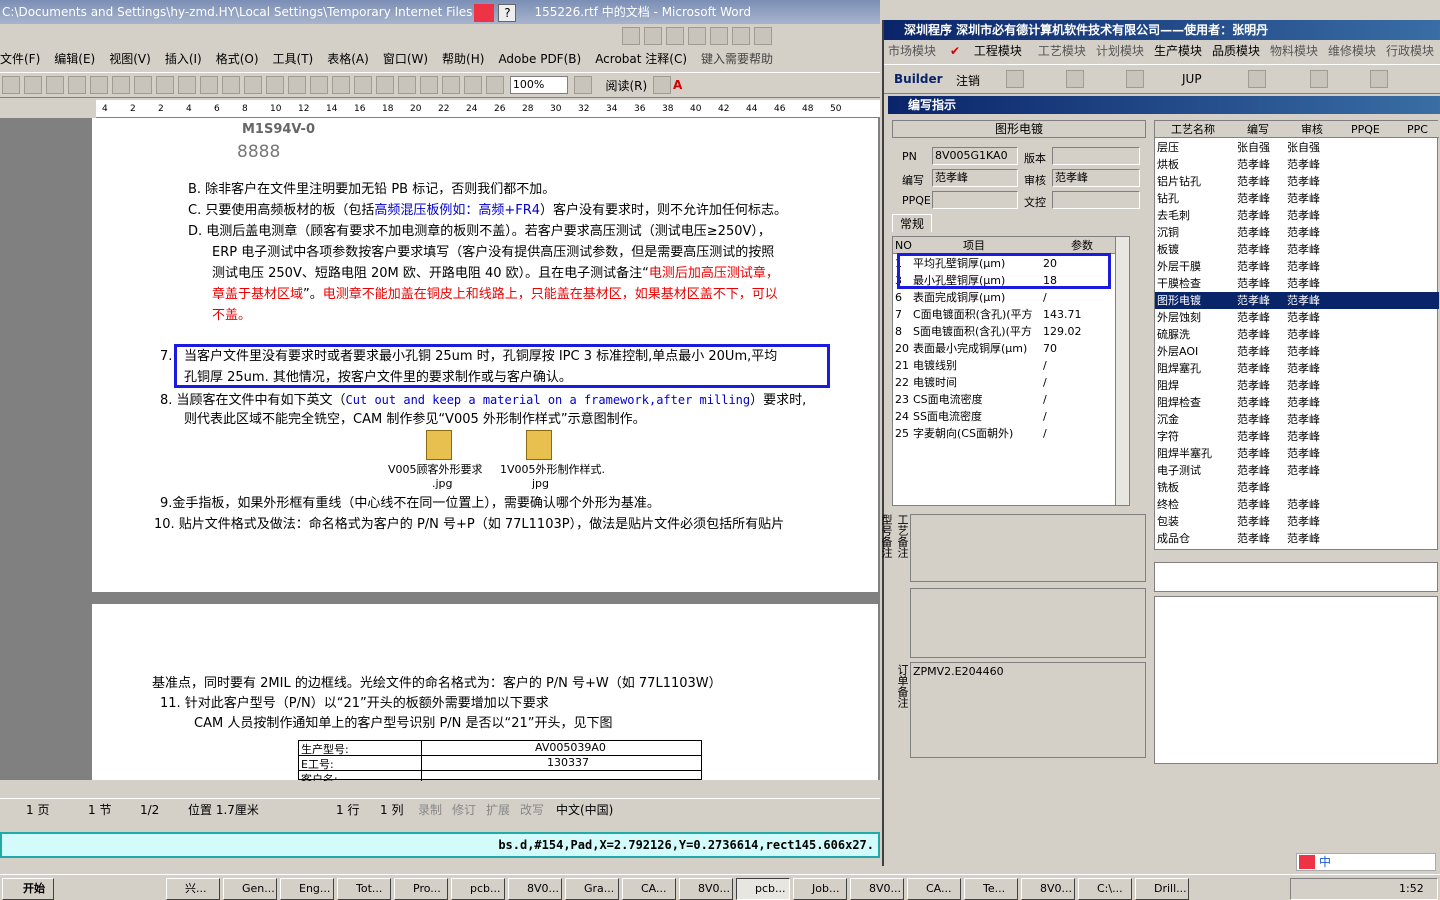  What do you see at coordinates (975, 156) in the screenshot?
I see `pn-field: 8V005G1KA0` at bounding box center [975, 156].